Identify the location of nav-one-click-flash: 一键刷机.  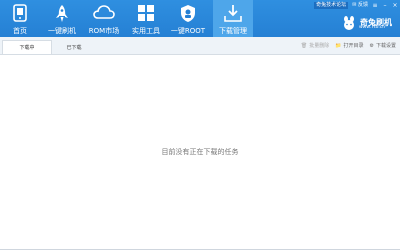
(62, 18).